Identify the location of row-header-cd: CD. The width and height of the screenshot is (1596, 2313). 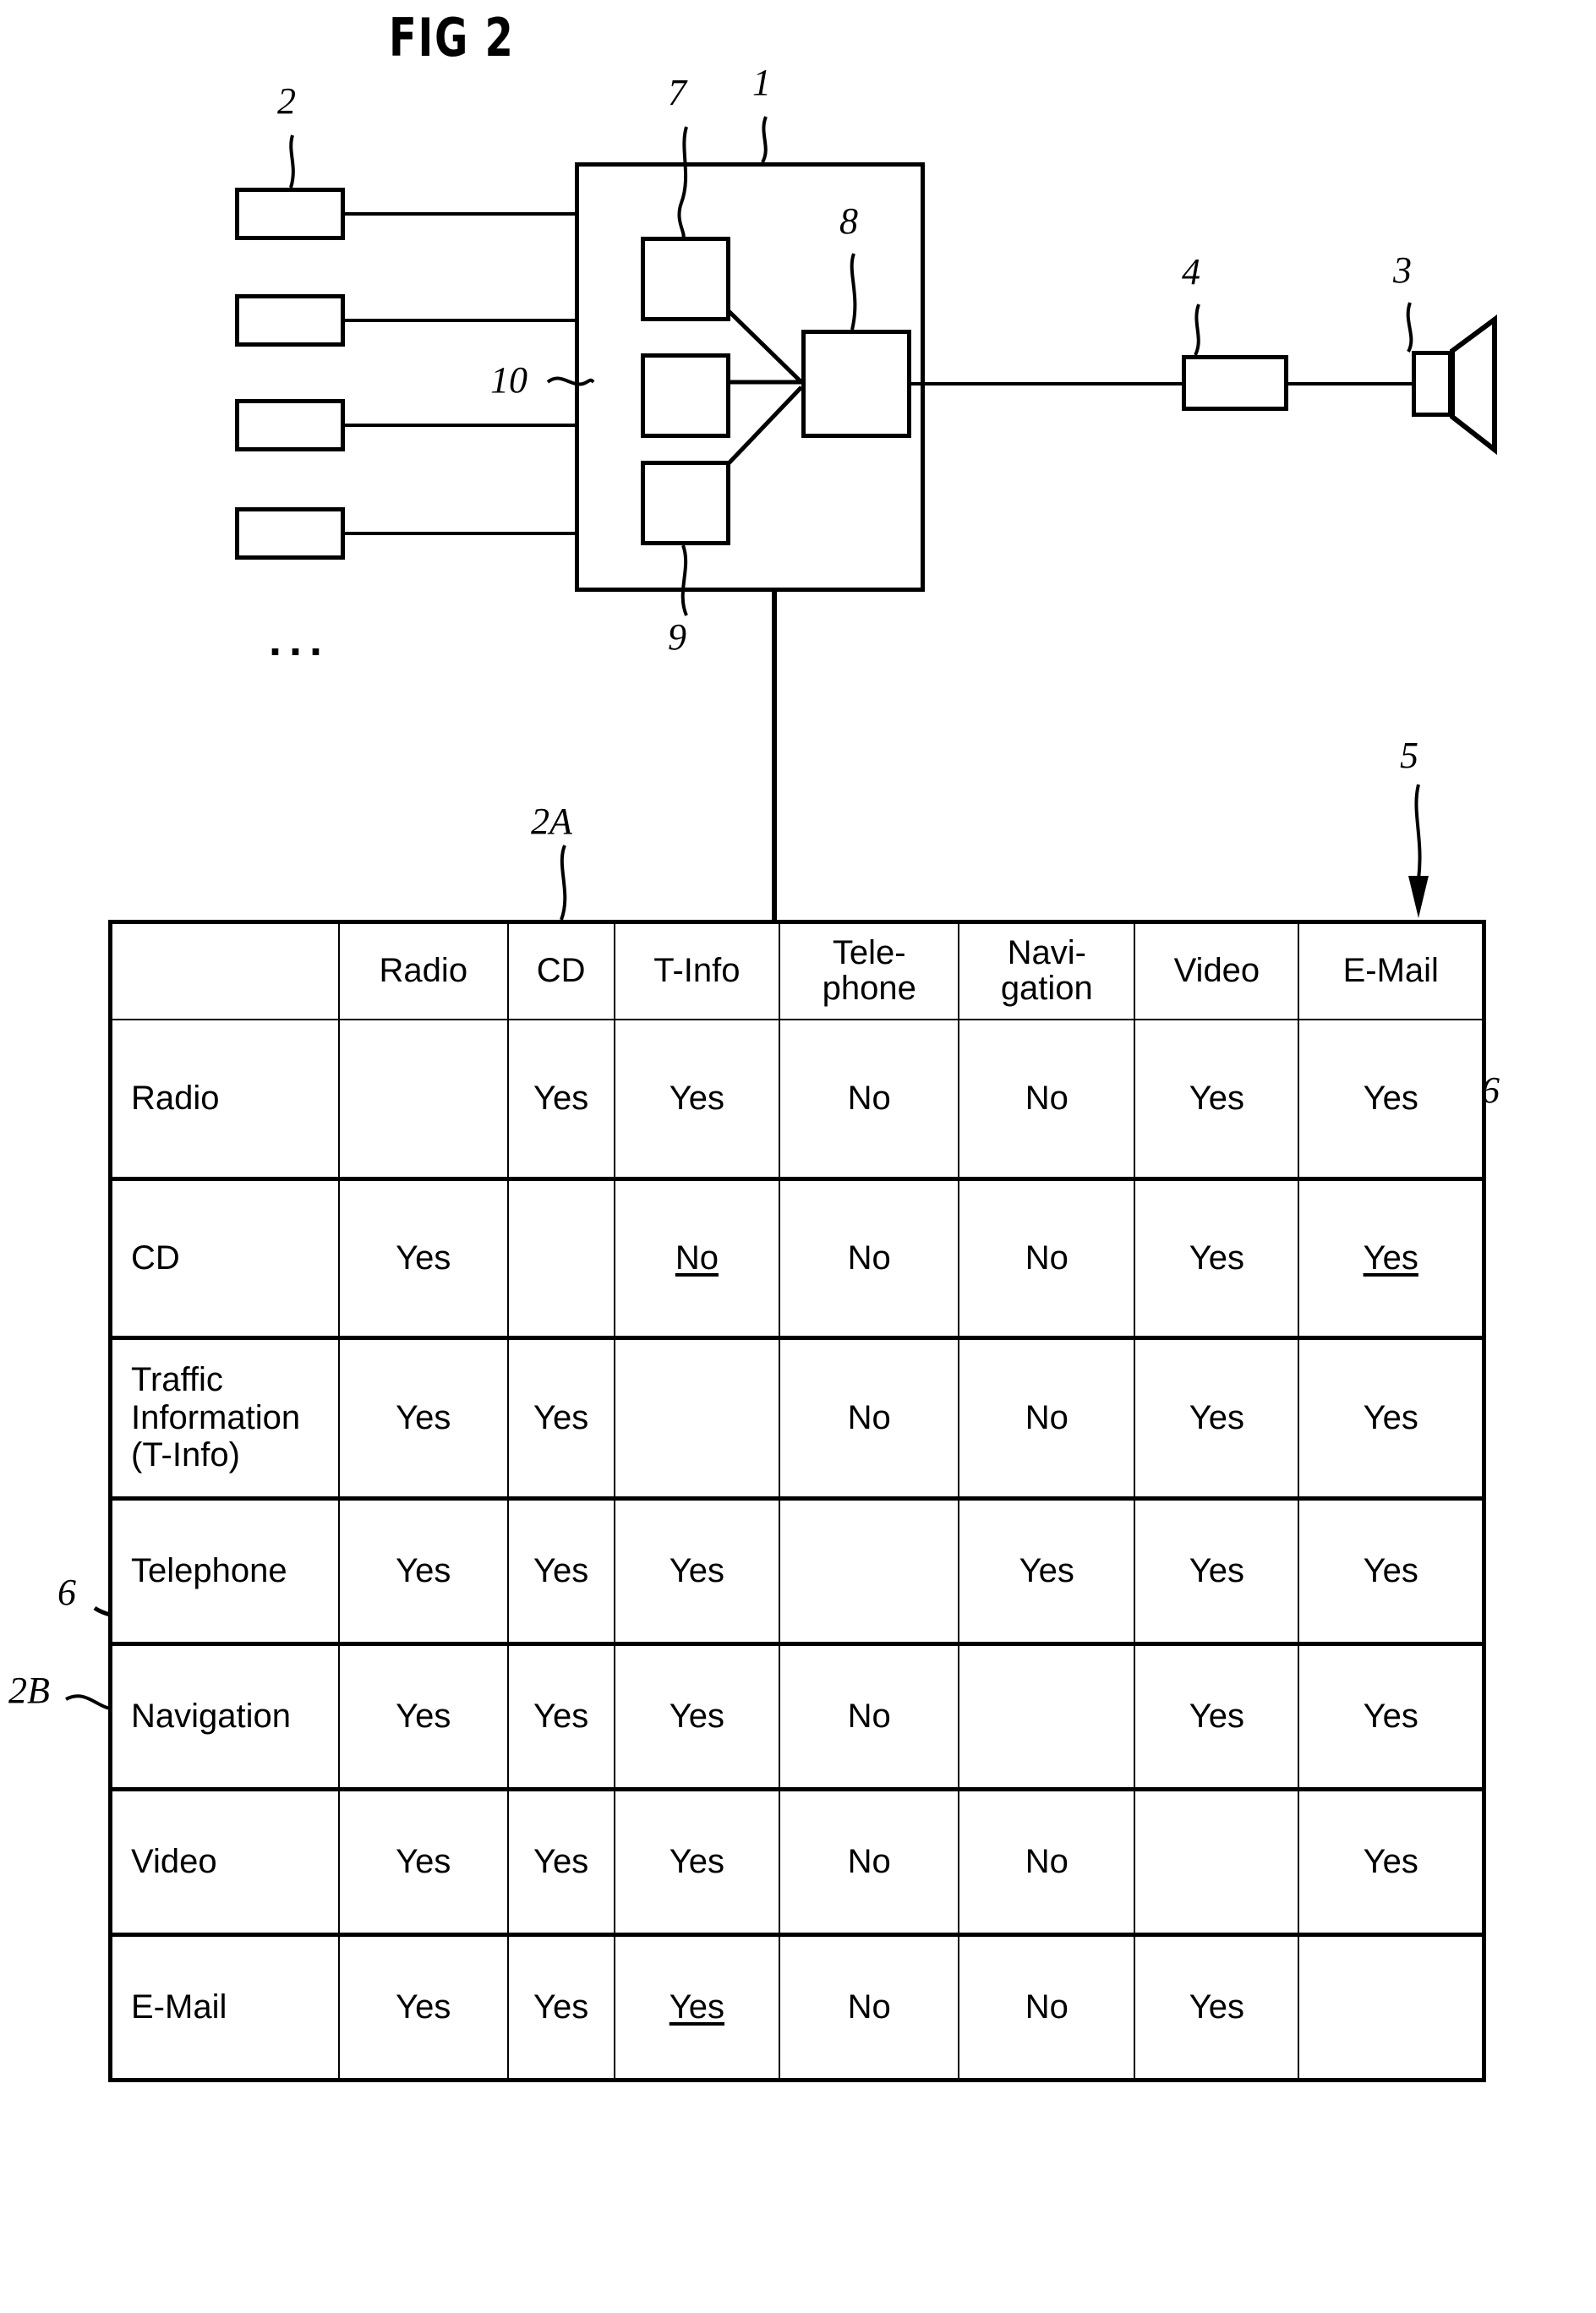
(224, 1259).